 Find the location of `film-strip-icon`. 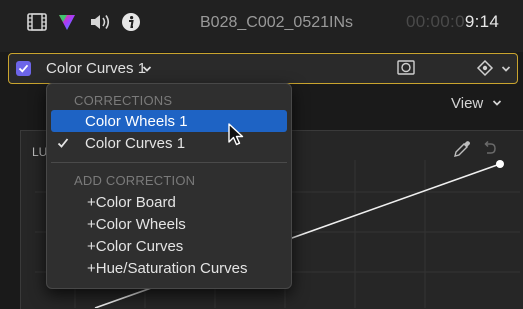

film-strip-icon is located at coordinates (37, 22).